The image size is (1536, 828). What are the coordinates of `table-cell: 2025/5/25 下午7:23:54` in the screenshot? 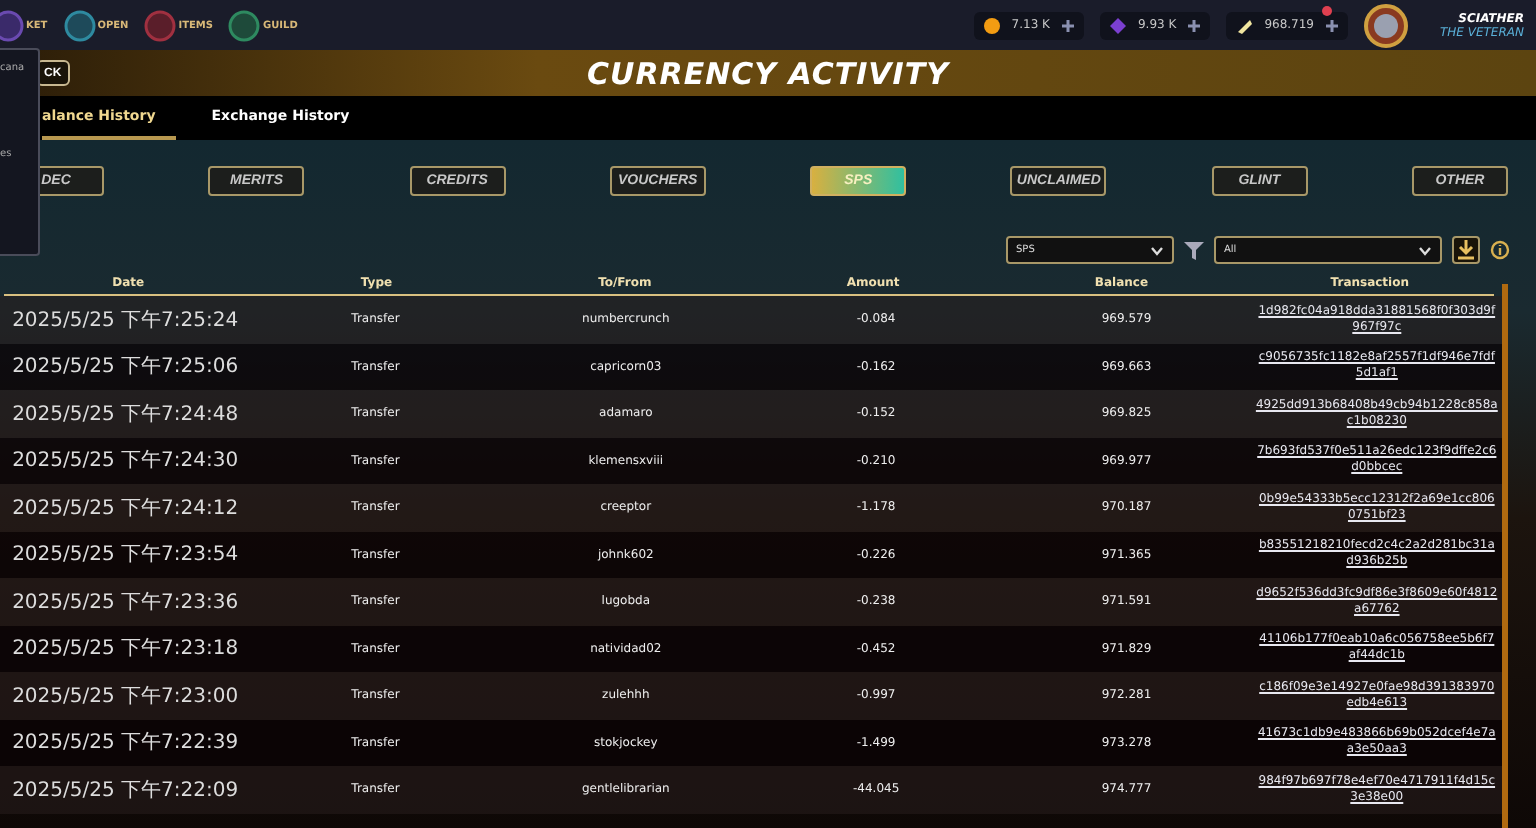 It's located at (125, 555).